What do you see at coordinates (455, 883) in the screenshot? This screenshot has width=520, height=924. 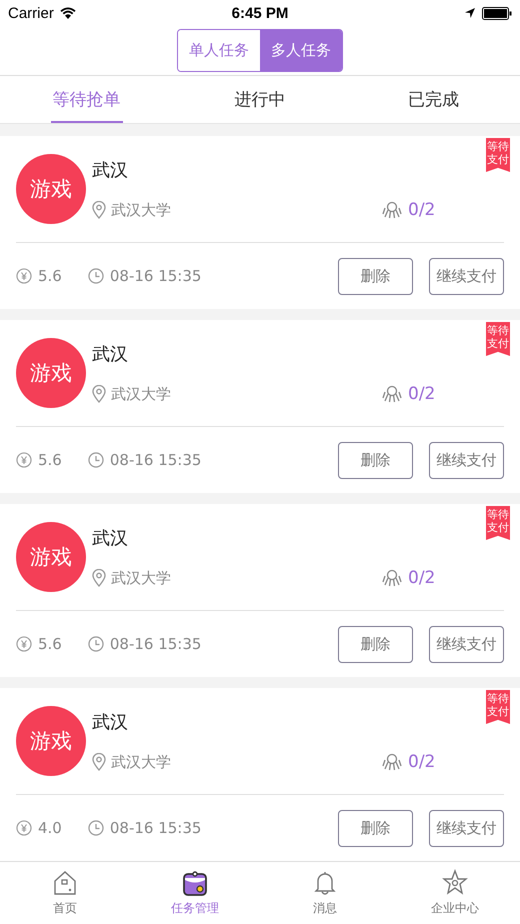 I see `star-icon` at bounding box center [455, 883].